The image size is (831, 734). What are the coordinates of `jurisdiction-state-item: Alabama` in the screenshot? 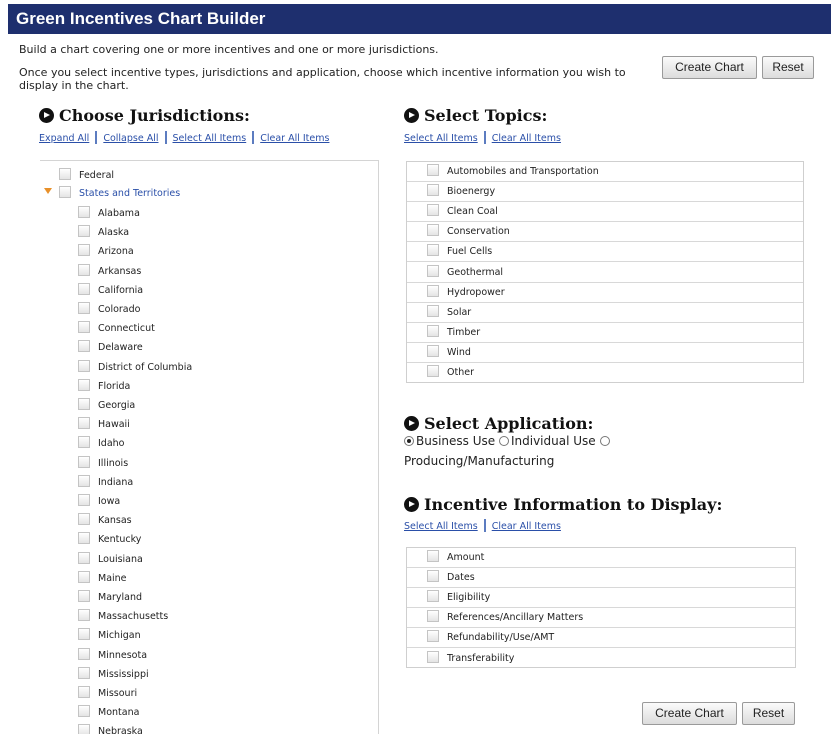 It's located at (109, 212).